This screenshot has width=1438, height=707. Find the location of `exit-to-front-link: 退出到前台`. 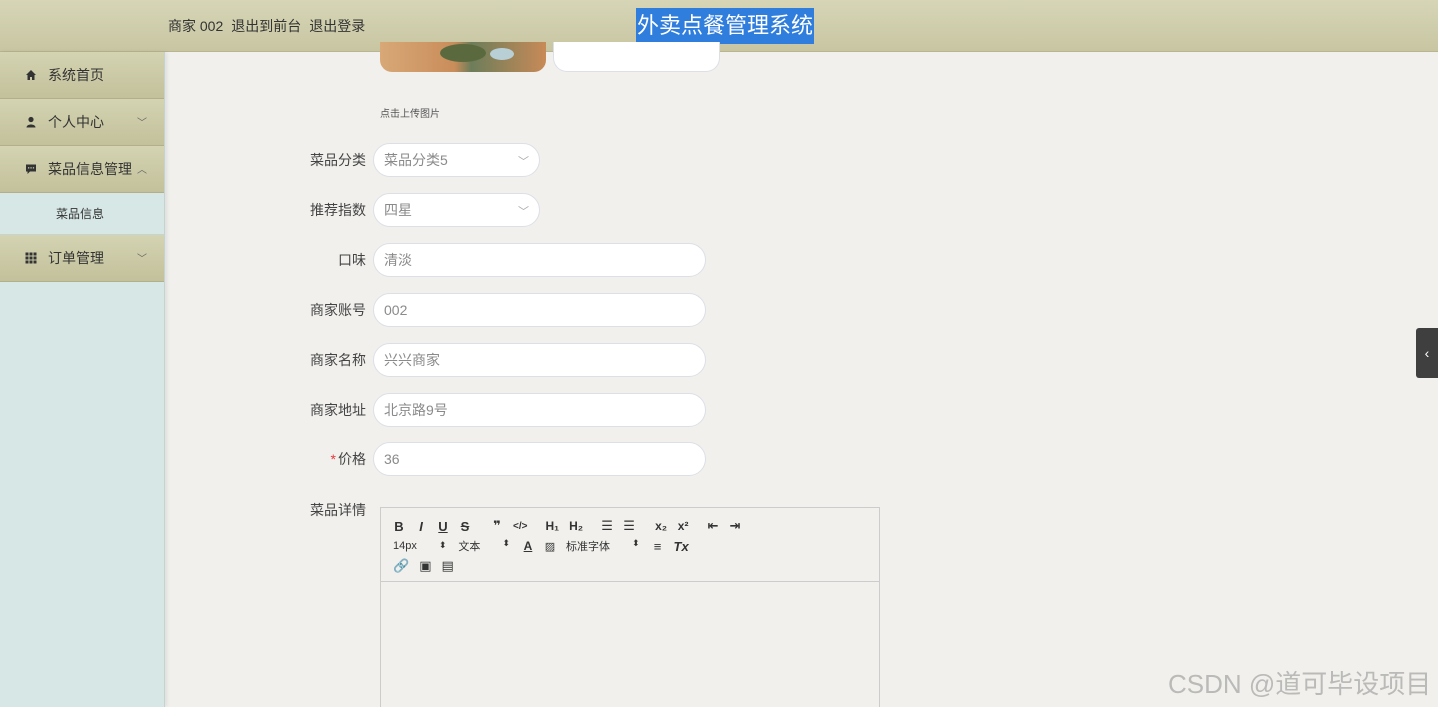

exit-to-front-link: 退出到前台 is located at coordinates (266, 26).